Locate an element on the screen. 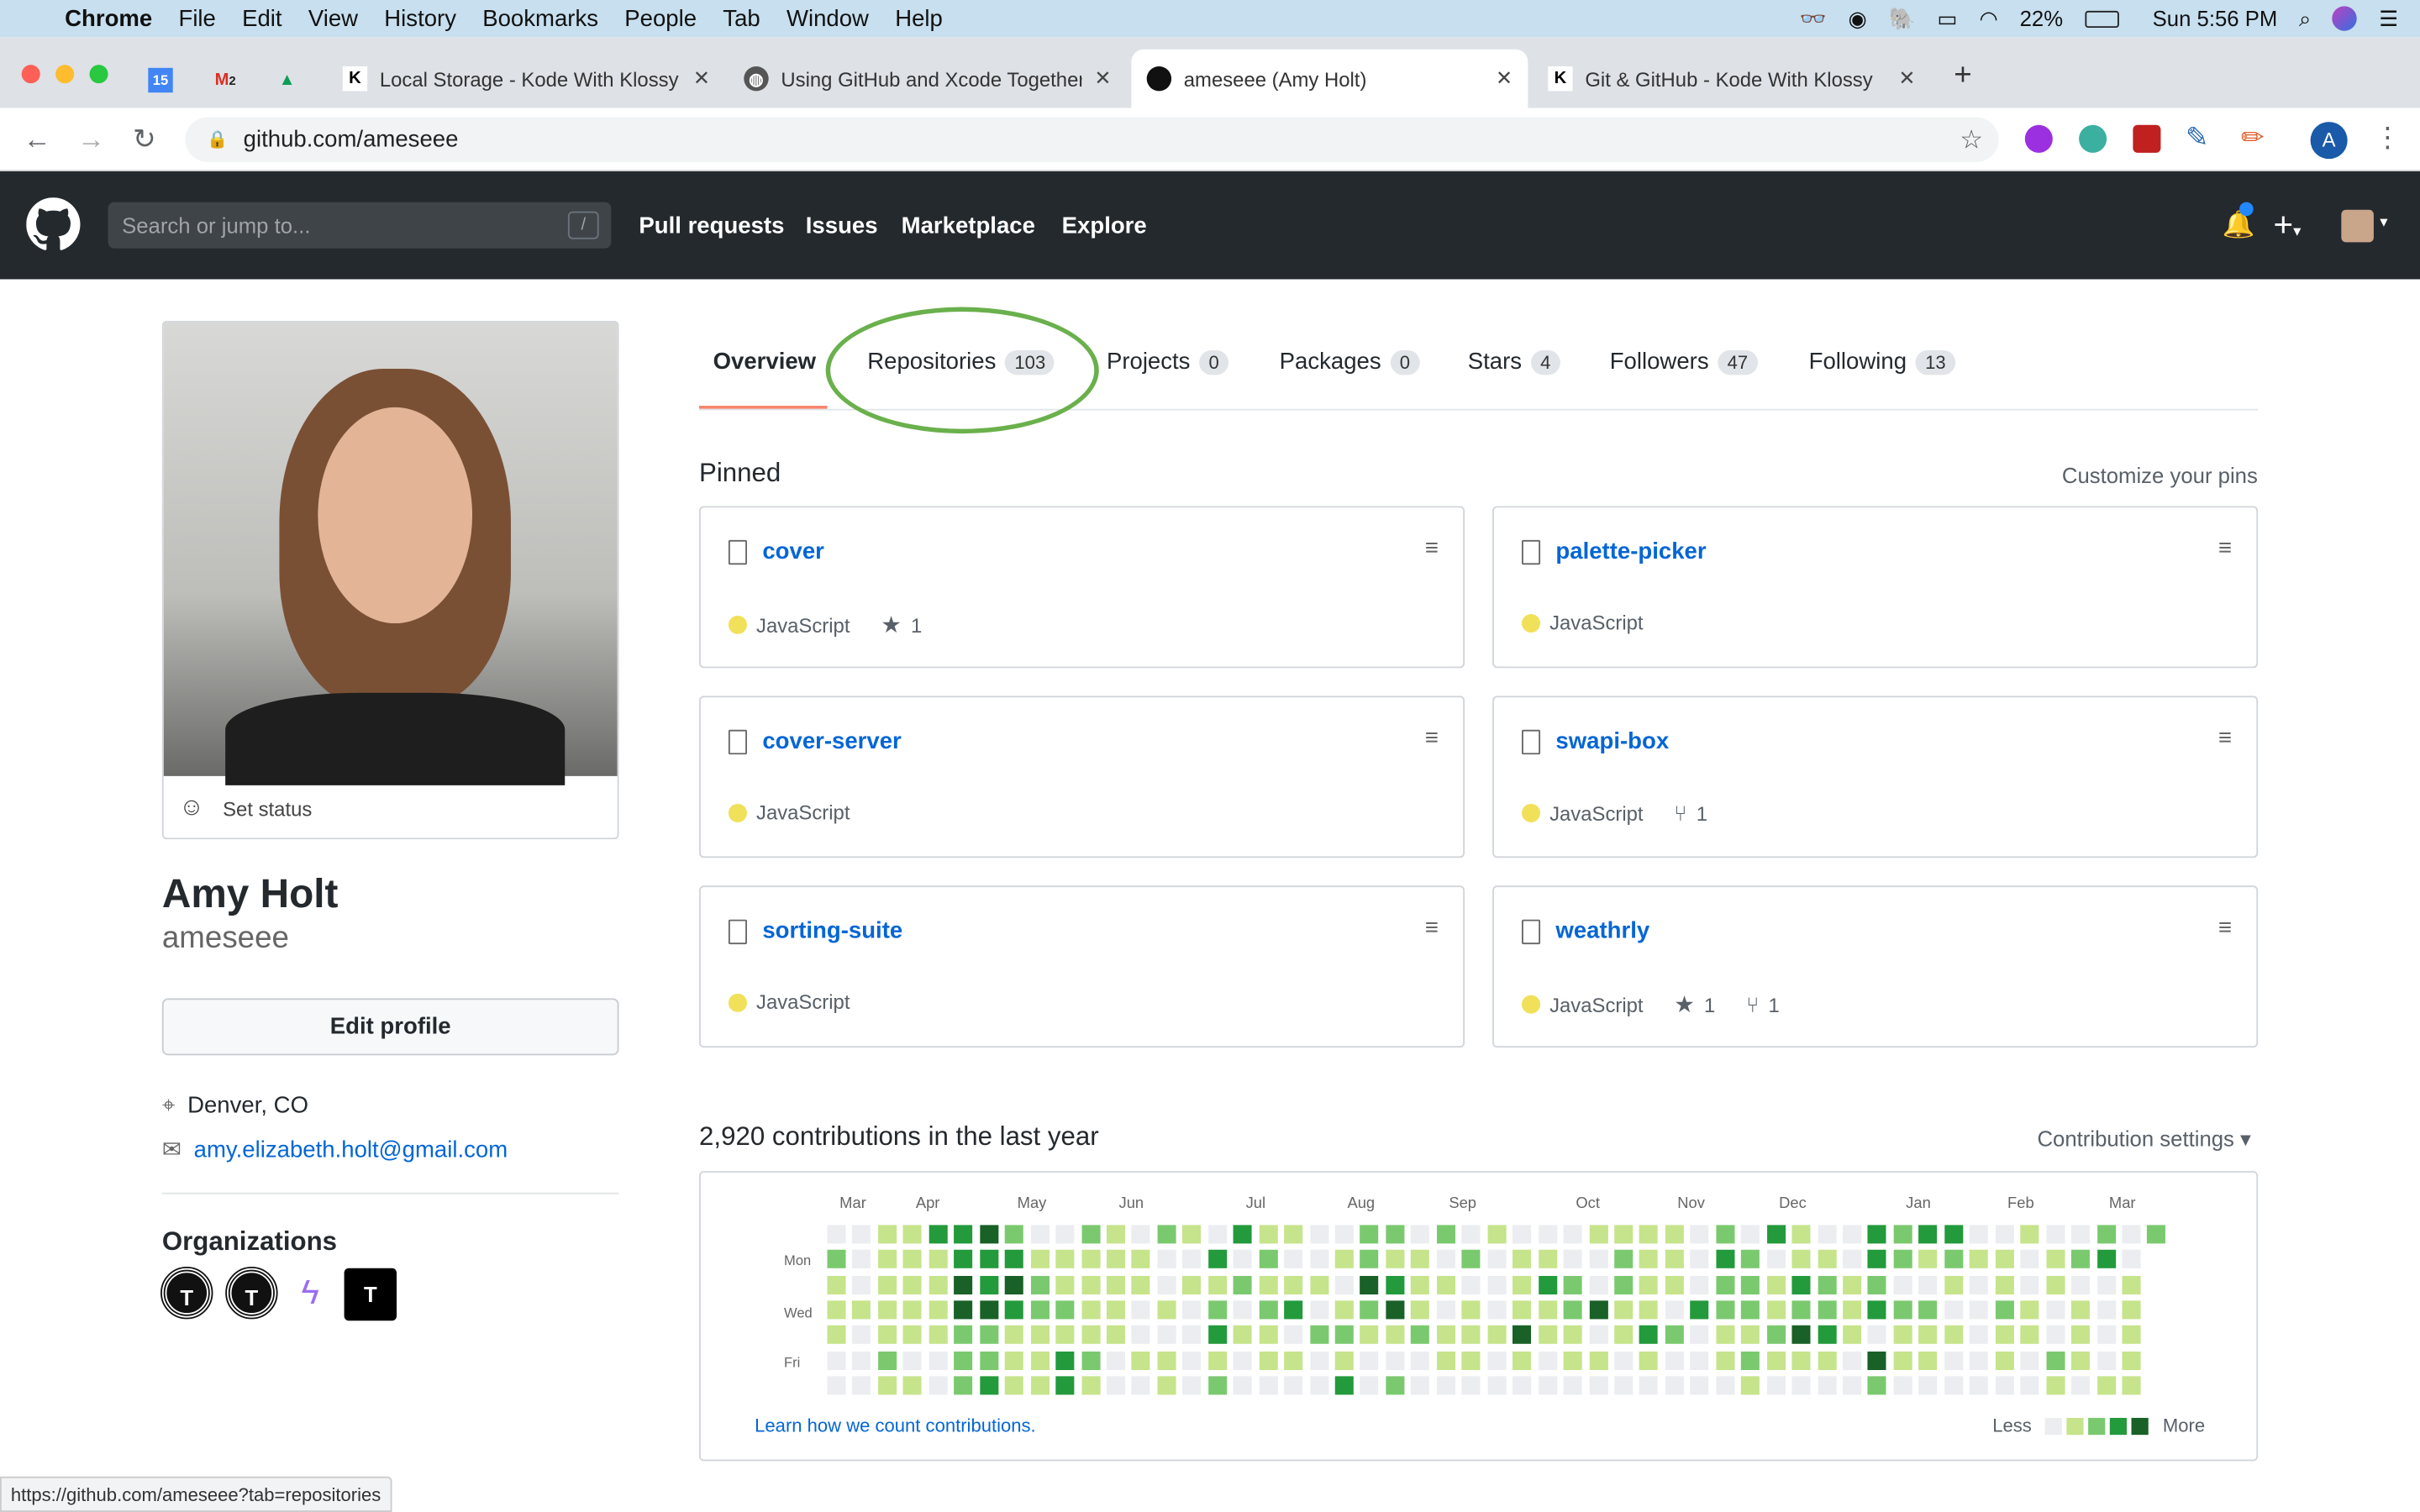 The width and height of the screenshot is (2420, 1512). tab-packages: Packages 0 is located at coordinates (1349, 362).